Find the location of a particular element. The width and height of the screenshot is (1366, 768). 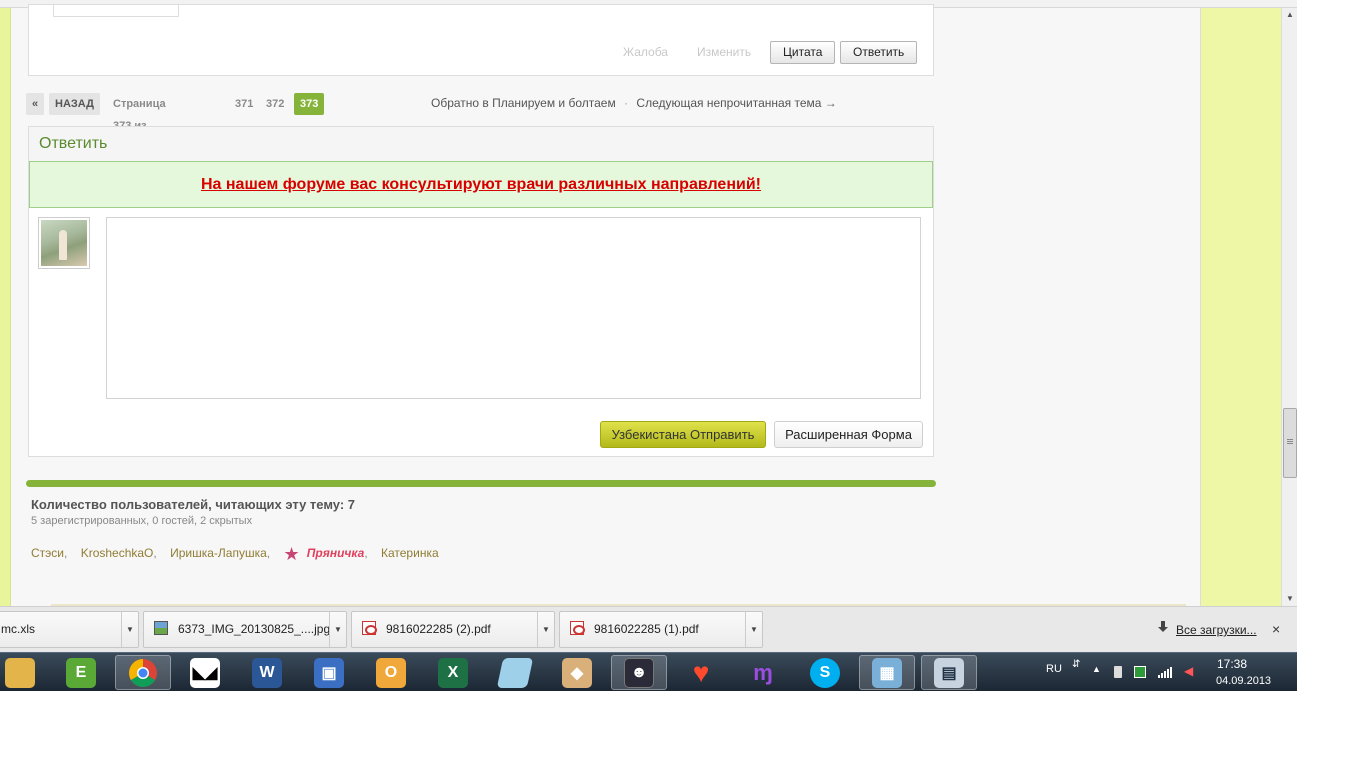

keyboard-icon: ⇵ is located at coordinates (1076, 664).